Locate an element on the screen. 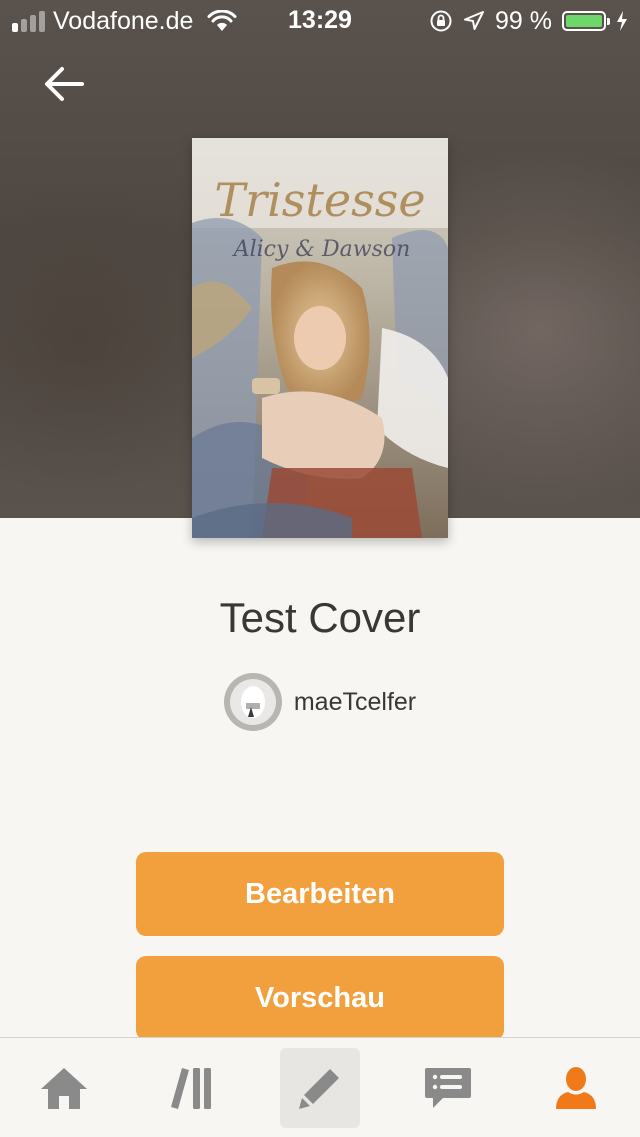 The image size is (640, 1137). profile-icon is located at coordinates (576, 1088).